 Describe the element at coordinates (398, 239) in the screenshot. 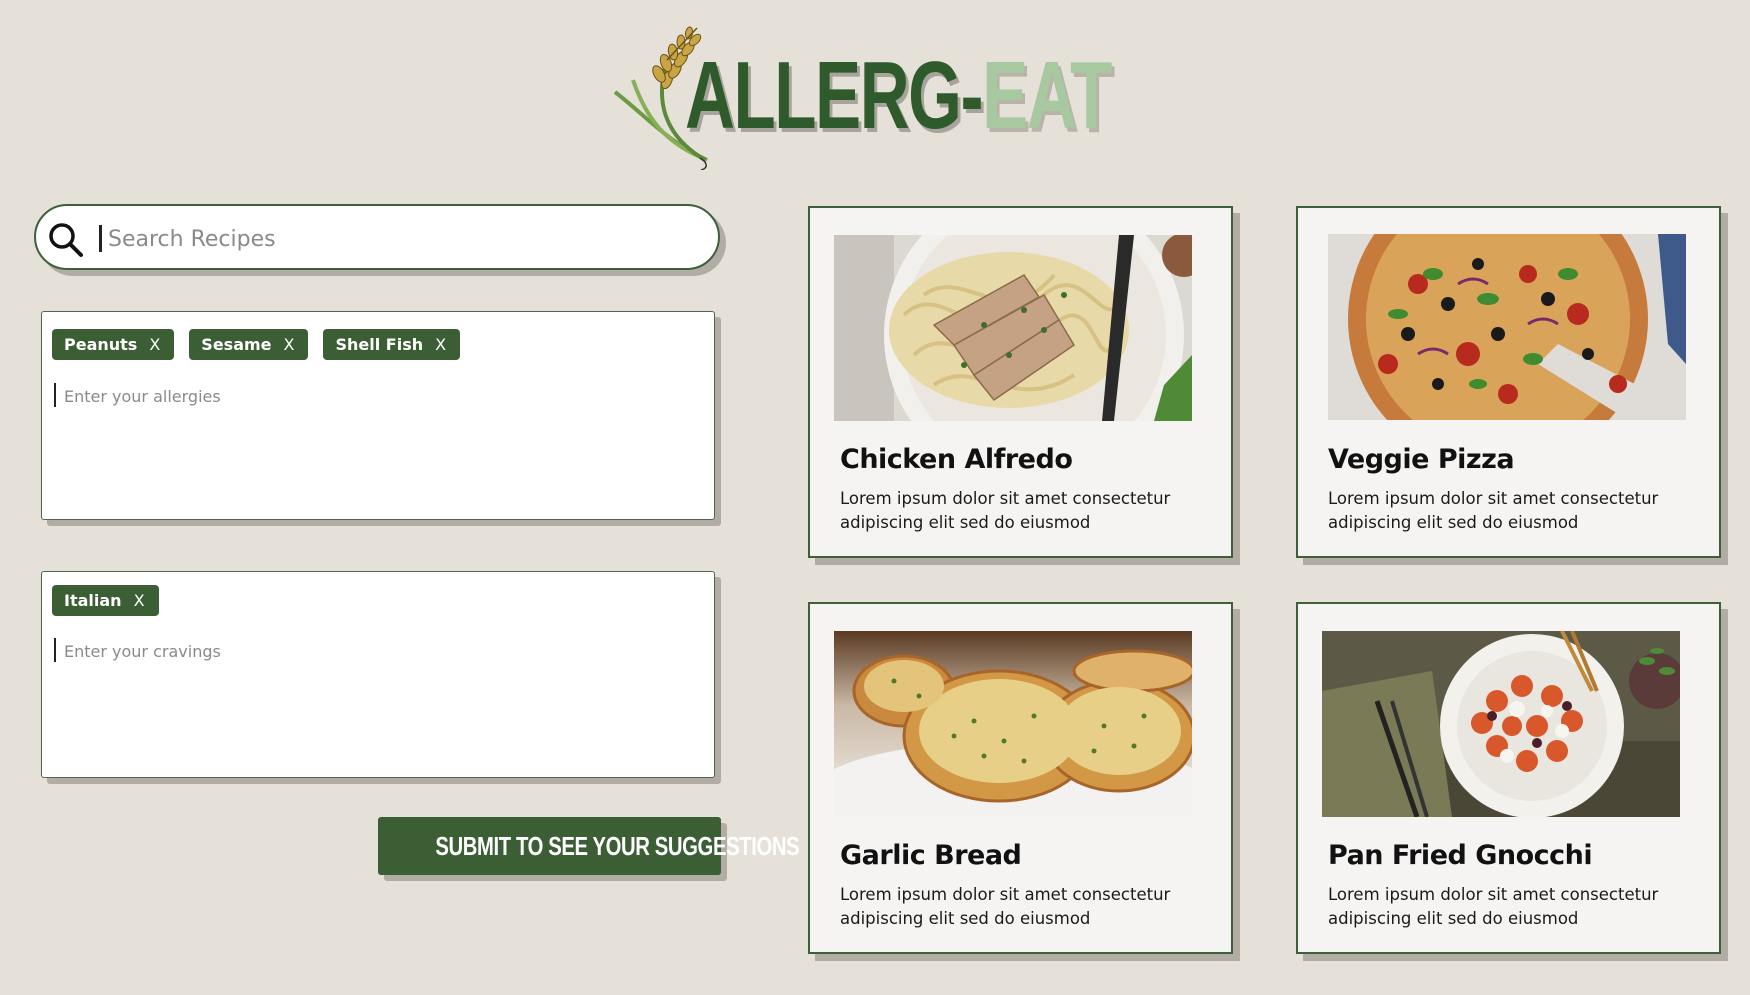

I see `search-input` at that location.